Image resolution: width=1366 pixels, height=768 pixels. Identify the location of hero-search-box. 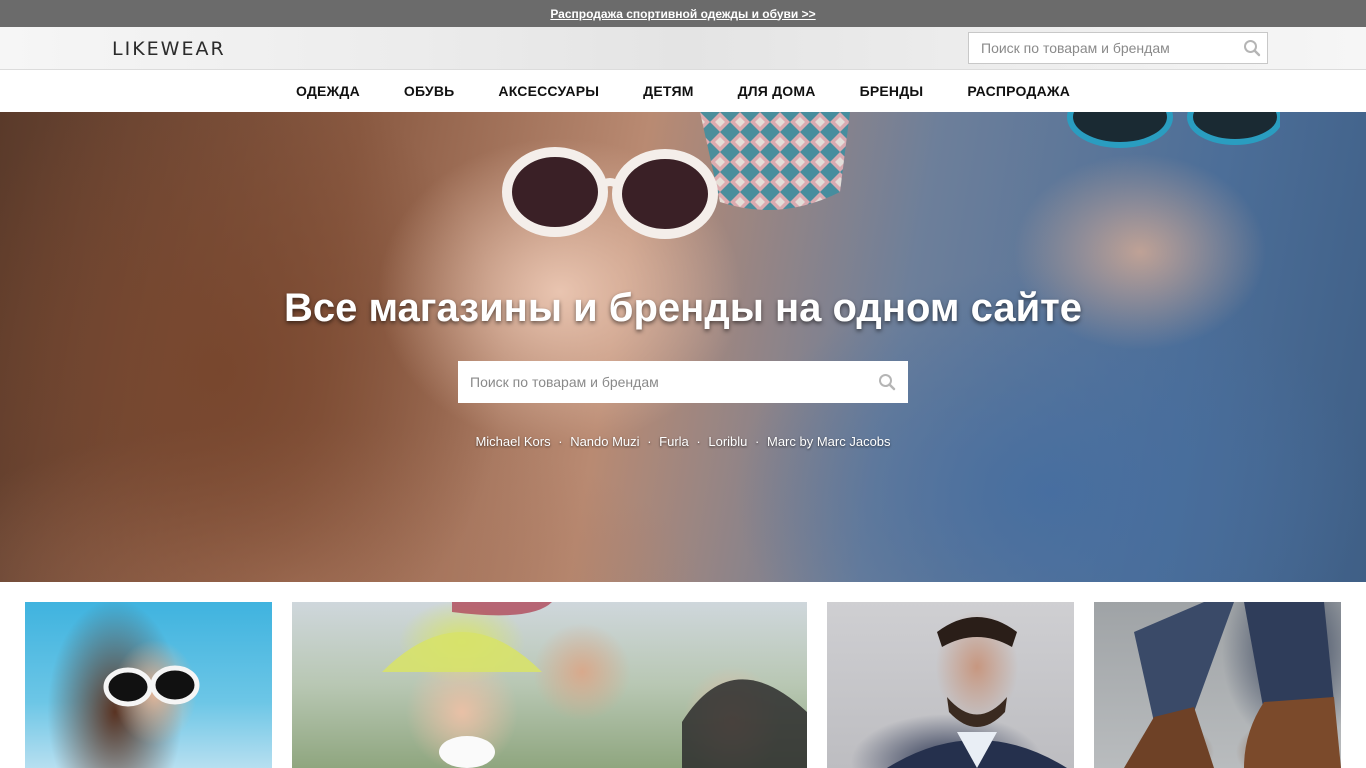
(683, 382).